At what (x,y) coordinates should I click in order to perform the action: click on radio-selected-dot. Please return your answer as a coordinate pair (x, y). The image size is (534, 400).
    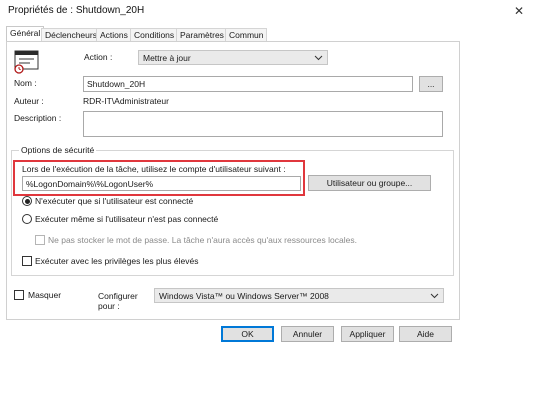
    Looking at the image, I should click on (27, 201).